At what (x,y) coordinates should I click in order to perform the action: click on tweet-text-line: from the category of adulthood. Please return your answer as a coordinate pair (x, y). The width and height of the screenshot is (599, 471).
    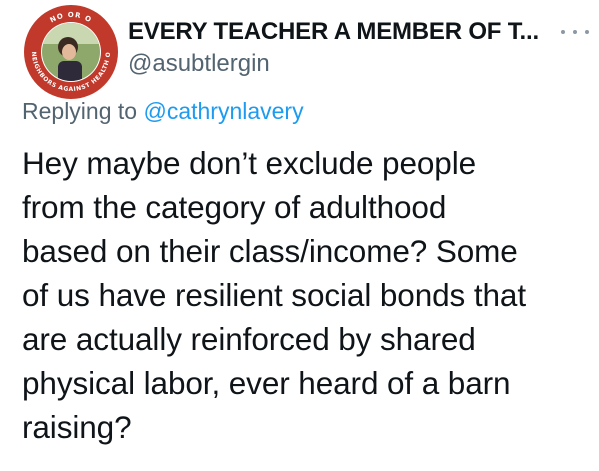
    Looking at the image, I should click on (234, 207).